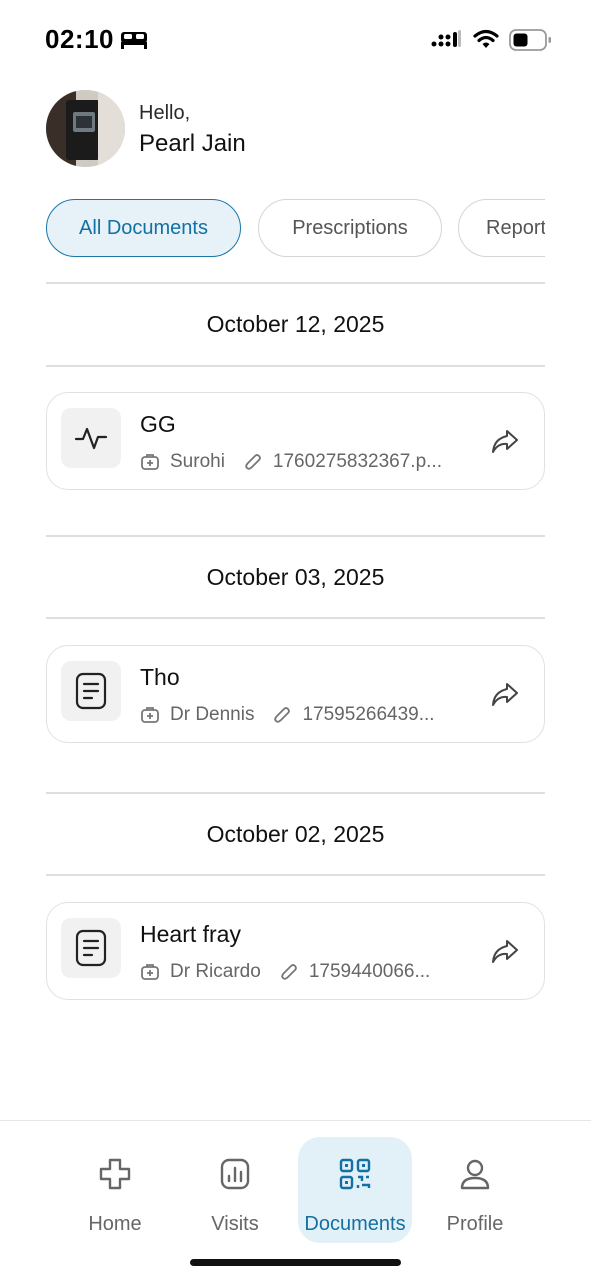  I want to click on wifi-icon, so click(486, 38).